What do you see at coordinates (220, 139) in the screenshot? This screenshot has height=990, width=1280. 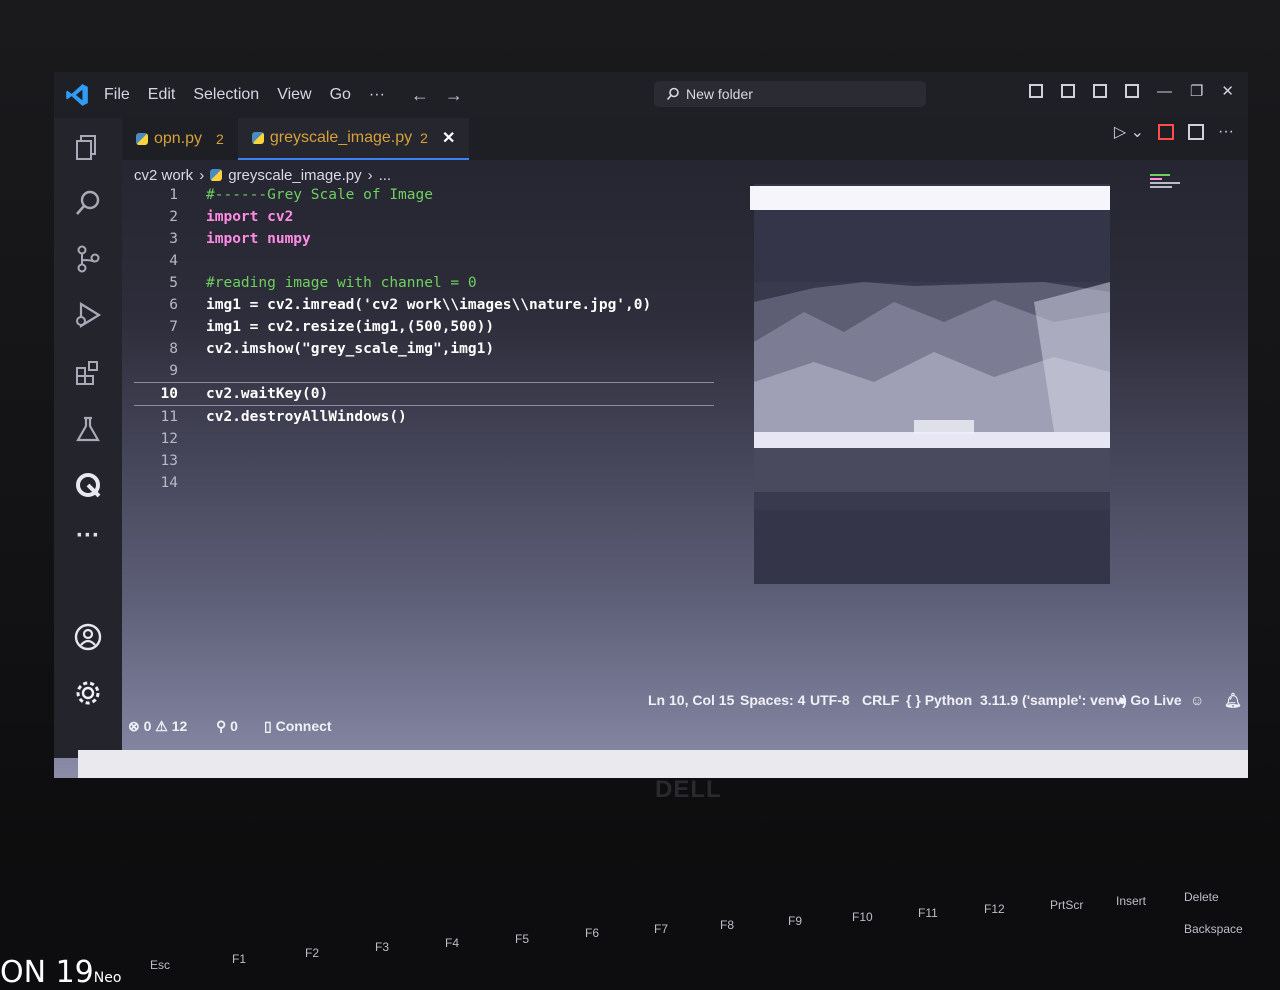 I see `problem-count: 2` at bounding box center [220, 139].